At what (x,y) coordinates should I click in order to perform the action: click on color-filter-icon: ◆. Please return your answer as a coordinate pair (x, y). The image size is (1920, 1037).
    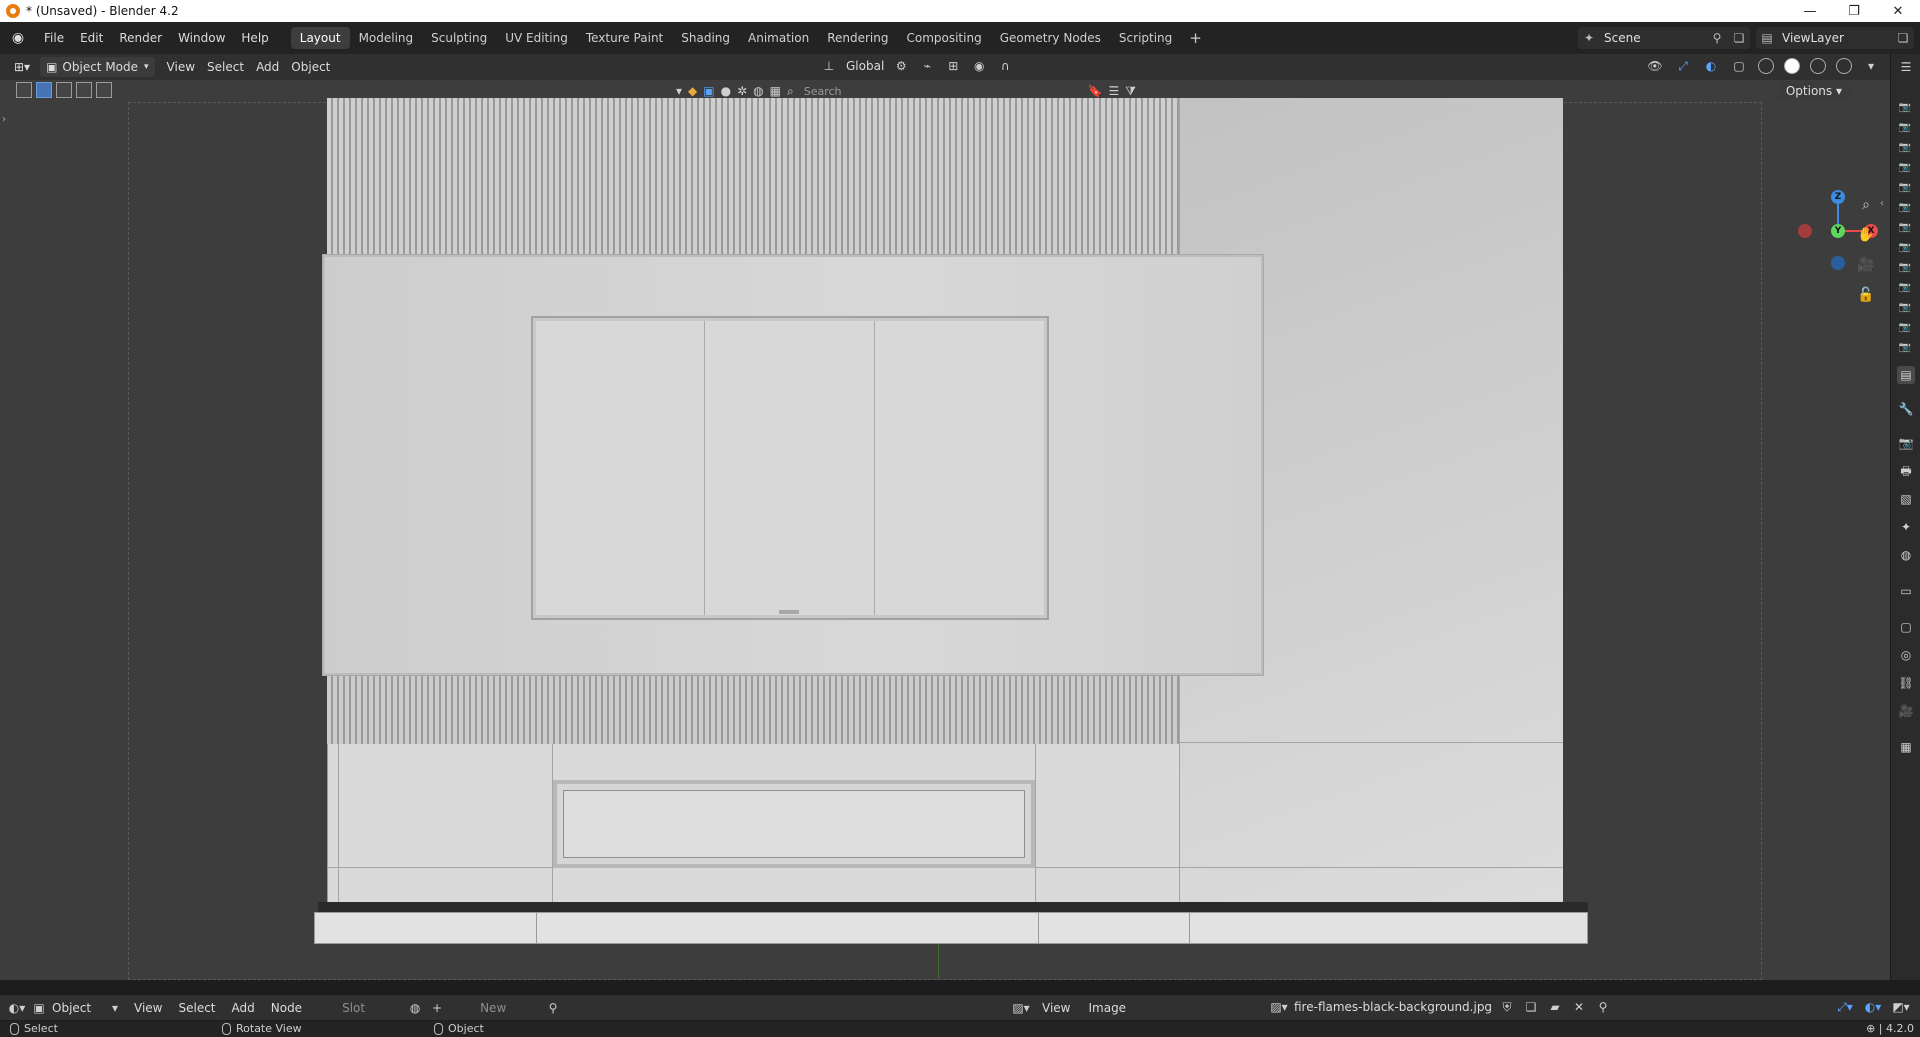
    Looking at the image, I should click on (692, 91).